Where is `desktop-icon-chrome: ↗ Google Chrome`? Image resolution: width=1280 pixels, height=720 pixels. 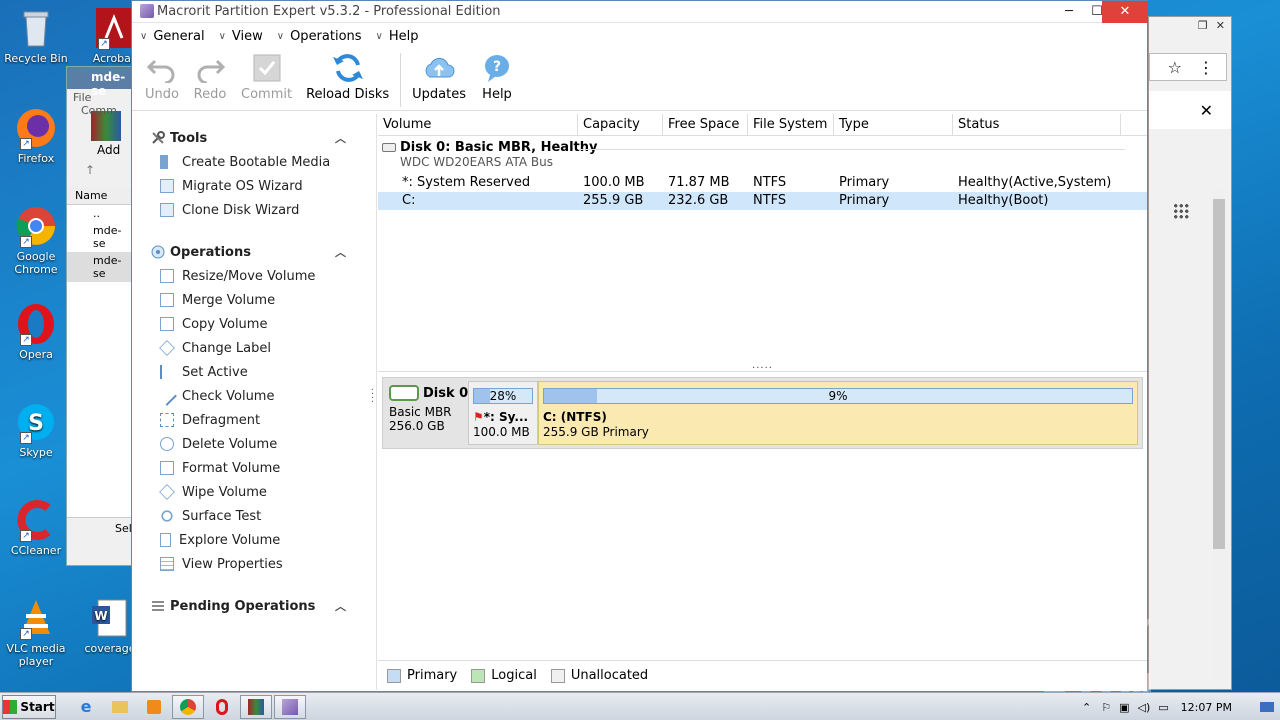
desktop-icon-chrome: ↗ Google Chrome is located at coordinates (36, 240).